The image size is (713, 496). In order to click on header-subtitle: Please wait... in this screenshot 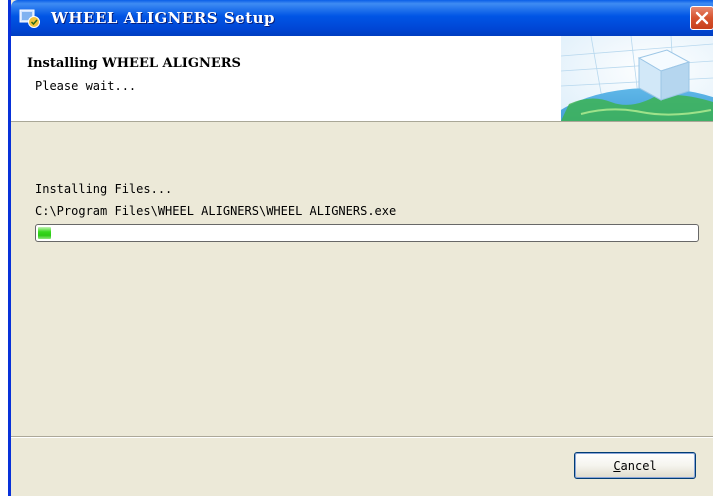, I will do `click(86, 86)`.